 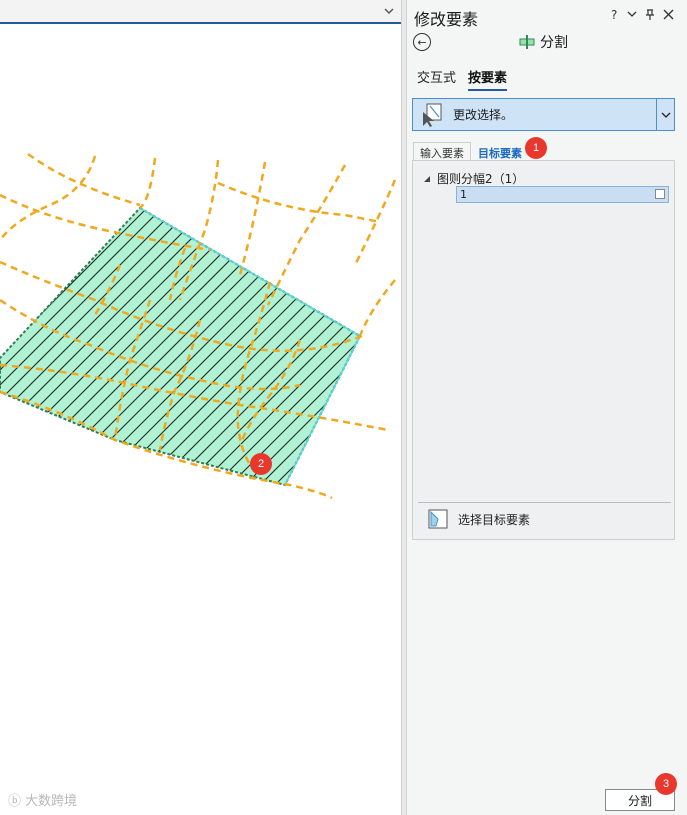 I want to click on tool-title-label: 分割, so click(x=554, y=43).